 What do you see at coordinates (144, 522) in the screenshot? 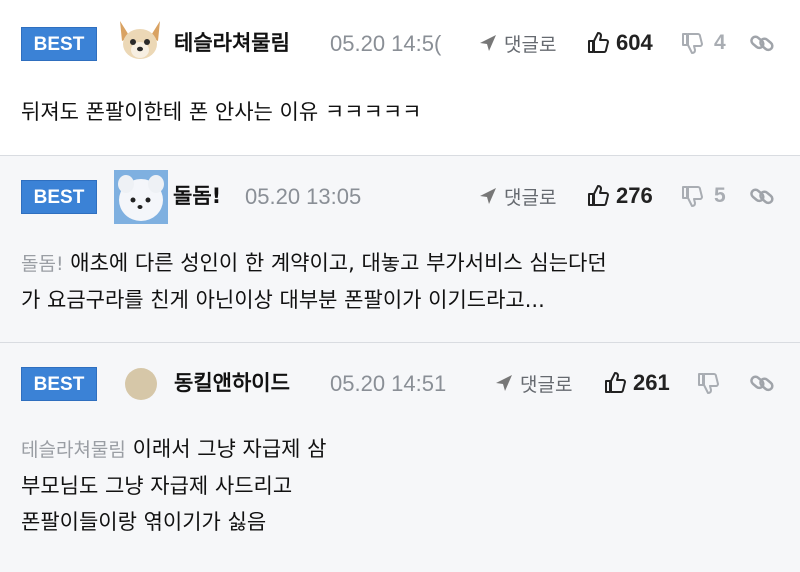
I see `comment-line: 폰팔이들이랑 엮이기가 싫음` at bounding box center [144, 522].